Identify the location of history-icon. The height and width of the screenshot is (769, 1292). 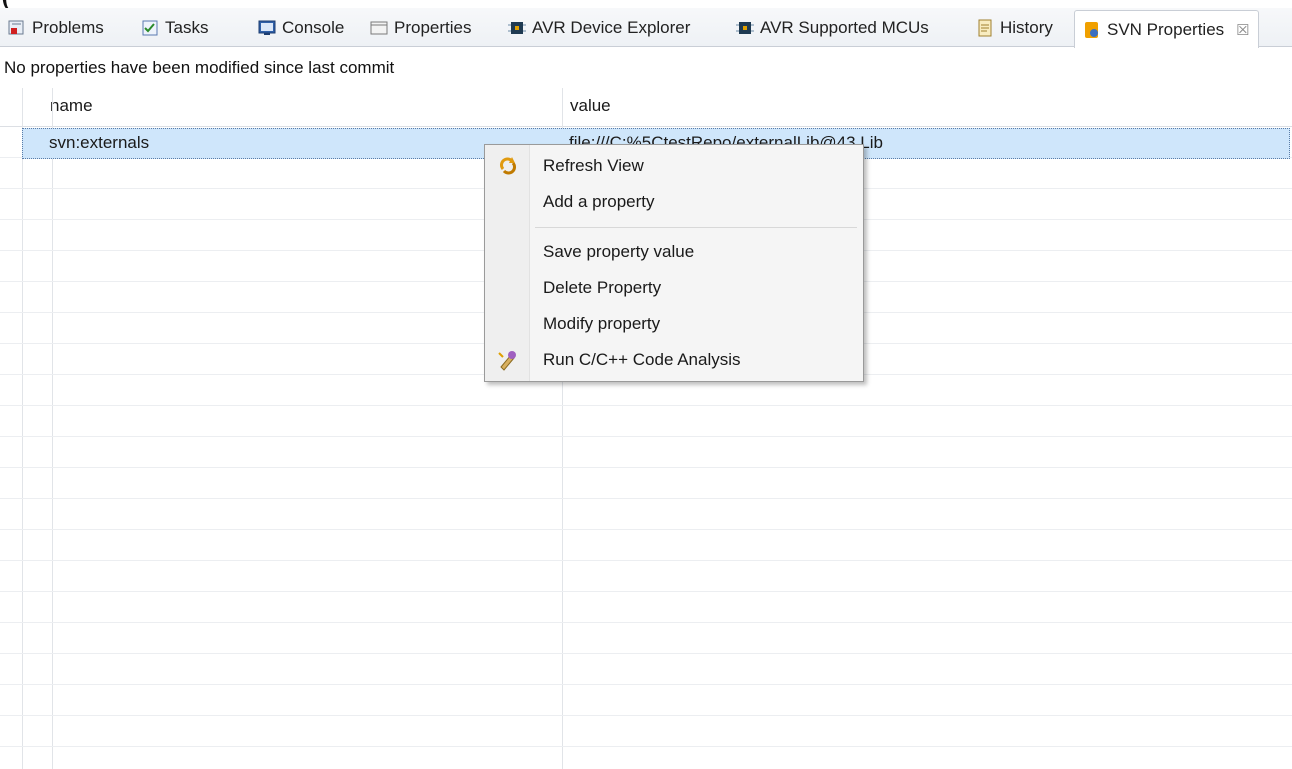
(985, 28).